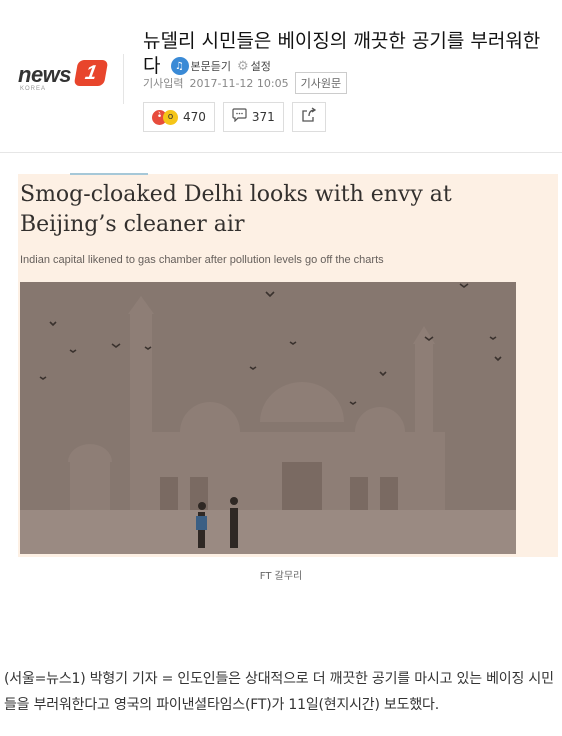 The width and height of the screenshot is (562, 736). I want to click on timestamp: 2017-11-12 10:05, so click(239, 83).